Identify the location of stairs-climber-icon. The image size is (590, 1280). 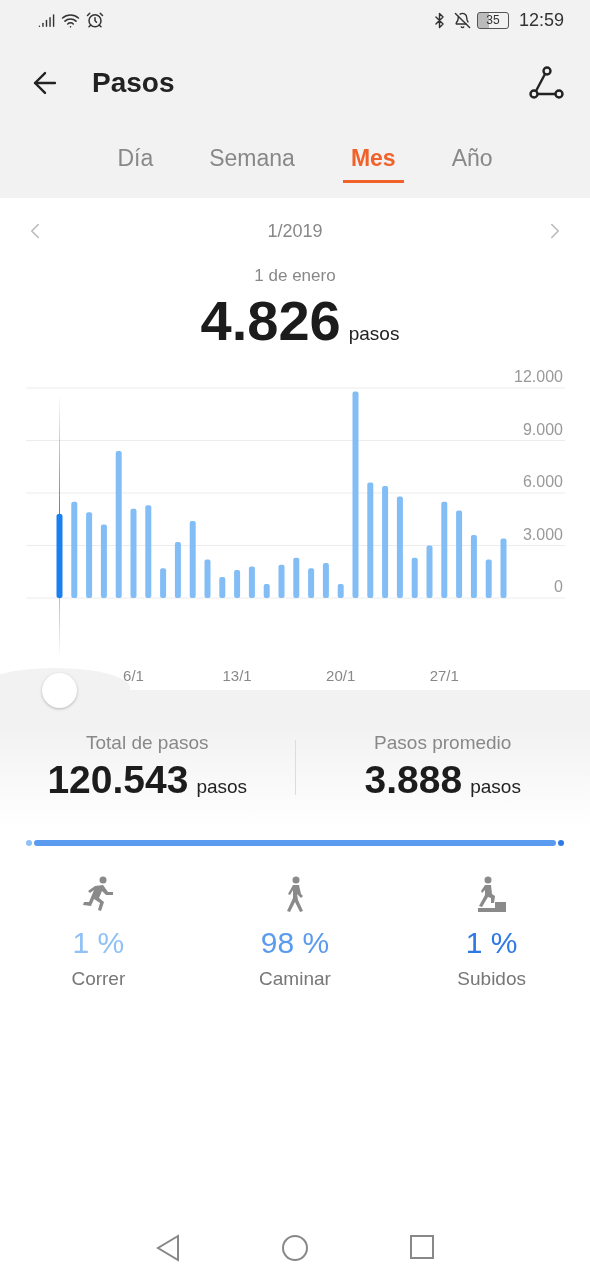
(491, 894).